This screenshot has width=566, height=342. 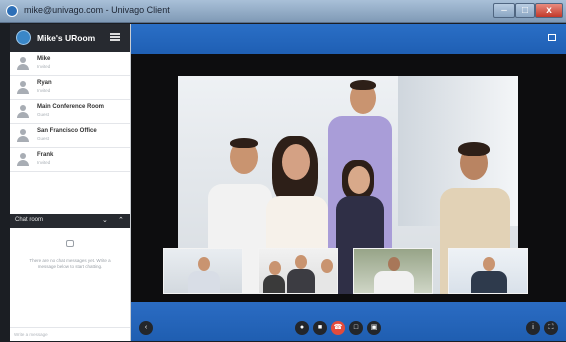 I want to click on maximize-button: □, so click(x=525, y=10).